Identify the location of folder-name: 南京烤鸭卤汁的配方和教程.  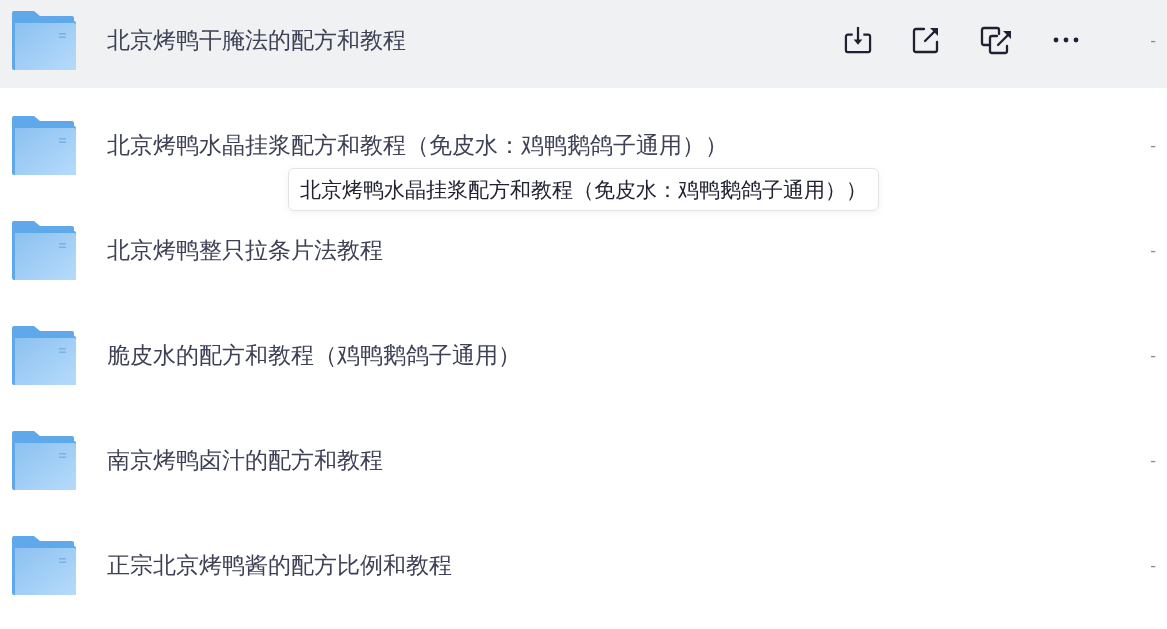
(245, 460).